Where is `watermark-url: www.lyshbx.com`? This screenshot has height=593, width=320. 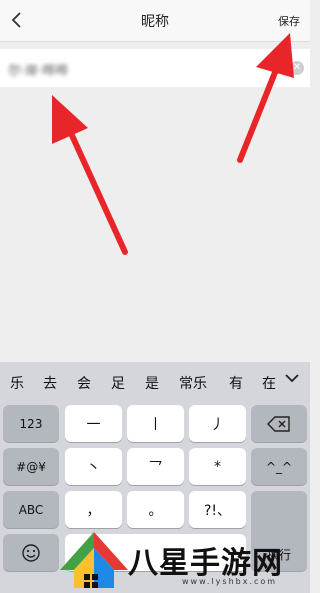
watermark-url: www.lyshbx.com is located at coordinates (230, 581).